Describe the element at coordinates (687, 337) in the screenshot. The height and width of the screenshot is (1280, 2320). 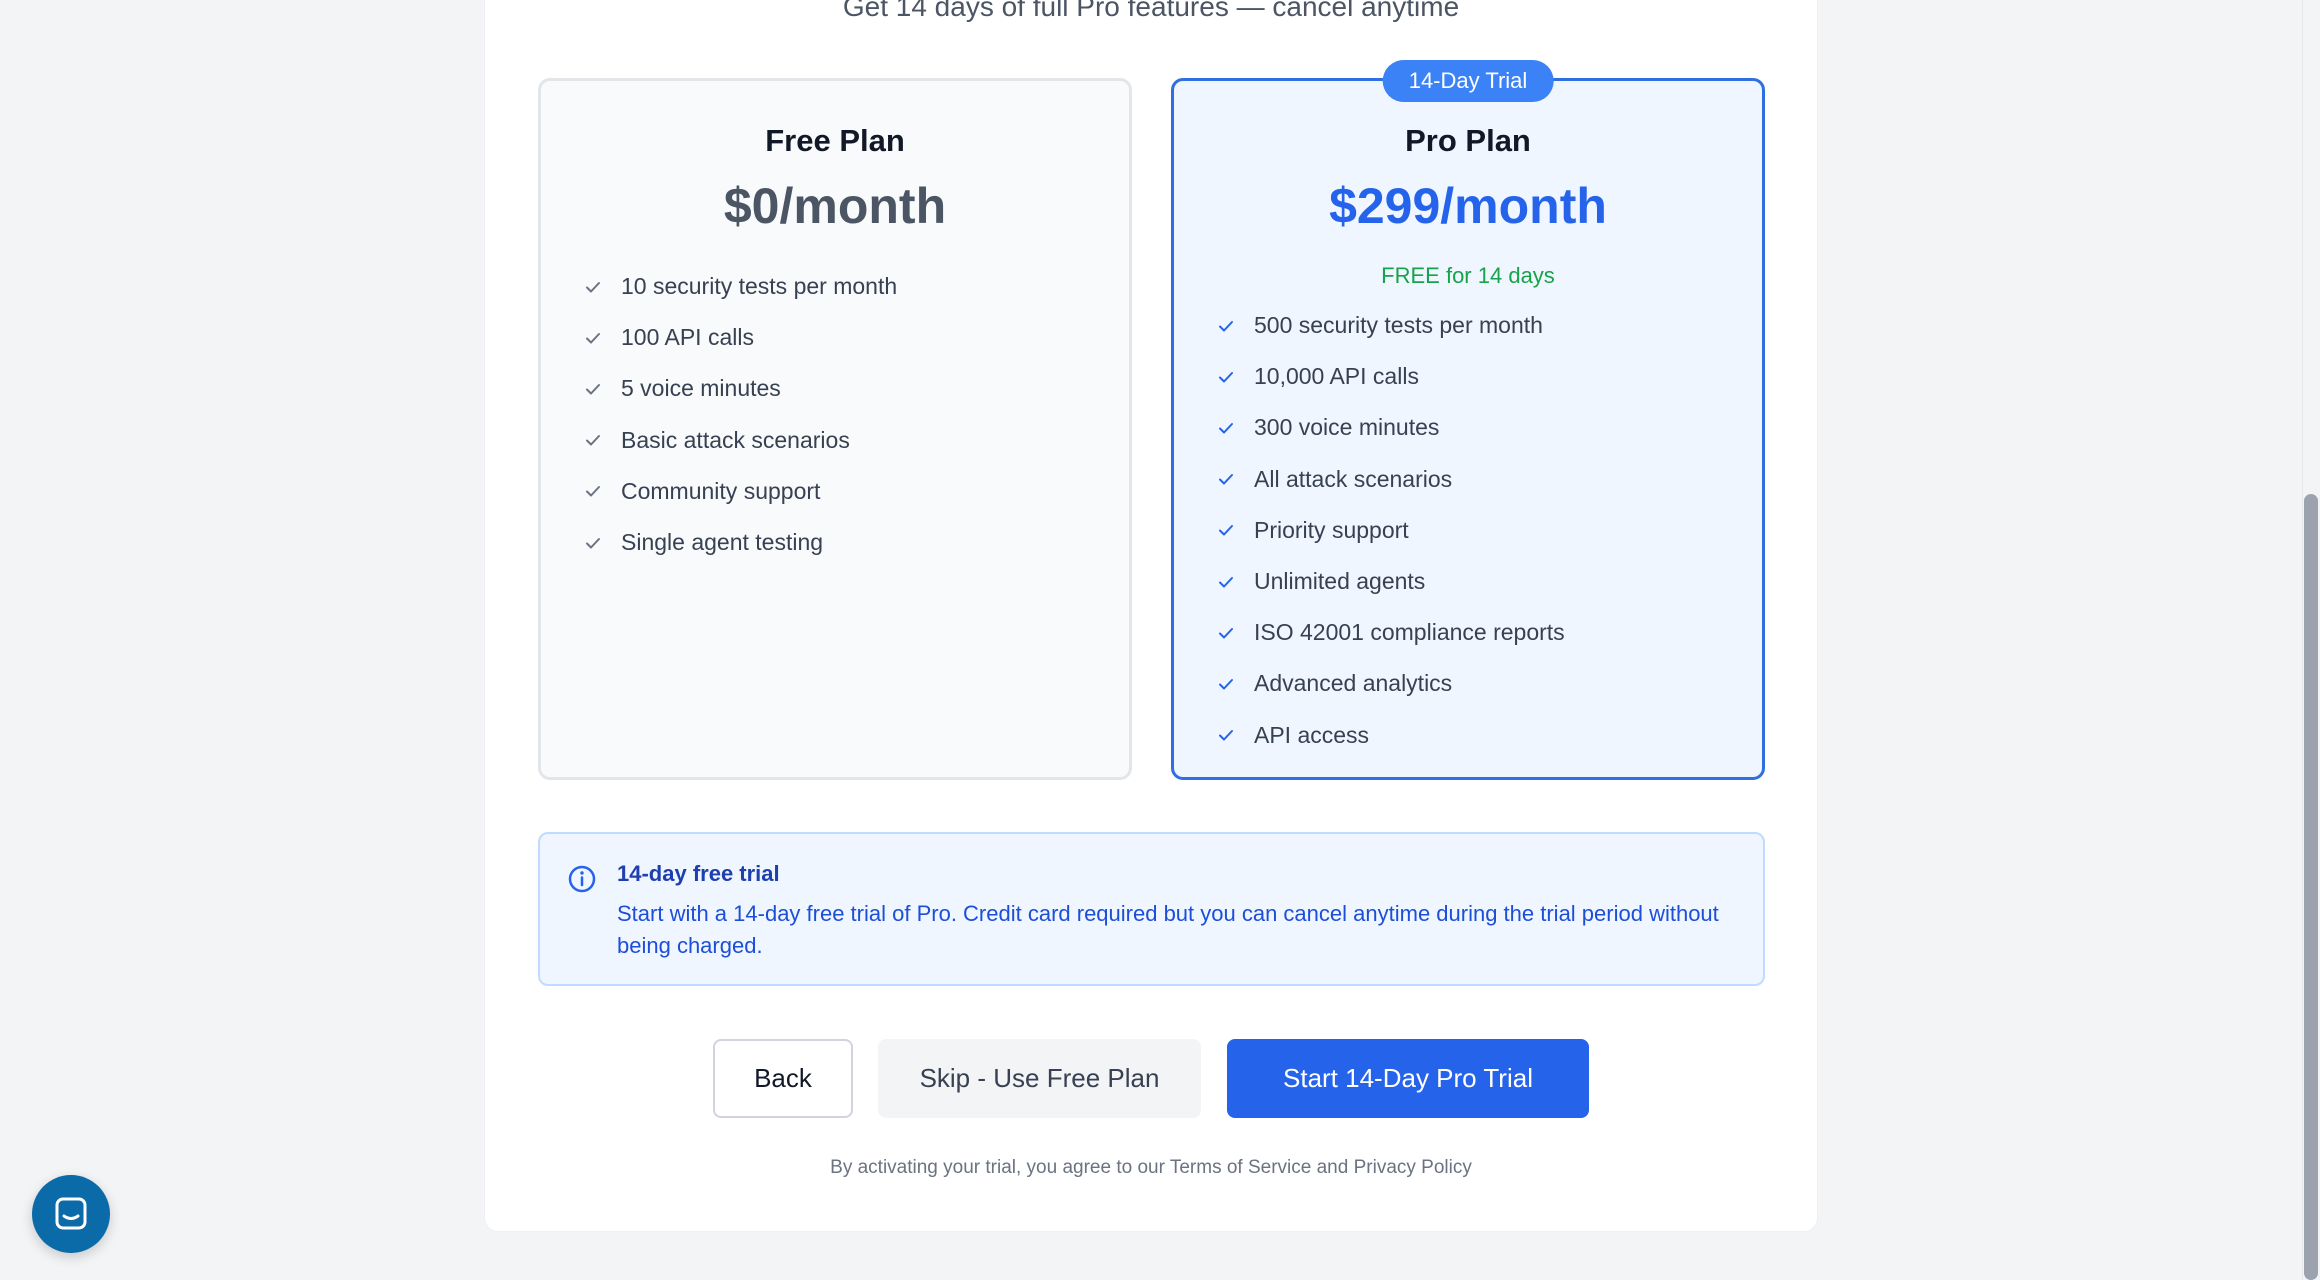
I see `feature-label: 100 API calls` at that location.